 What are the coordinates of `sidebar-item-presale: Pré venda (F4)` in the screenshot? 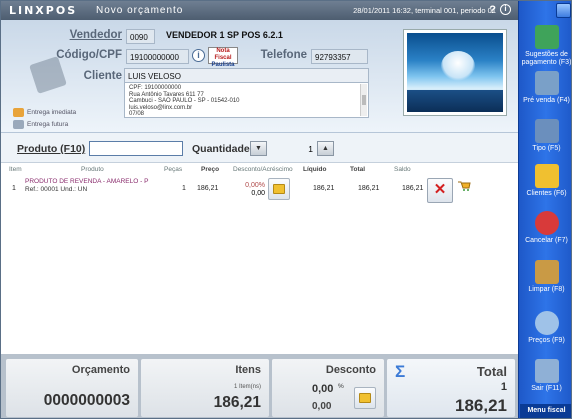 It's located at (545, 88).